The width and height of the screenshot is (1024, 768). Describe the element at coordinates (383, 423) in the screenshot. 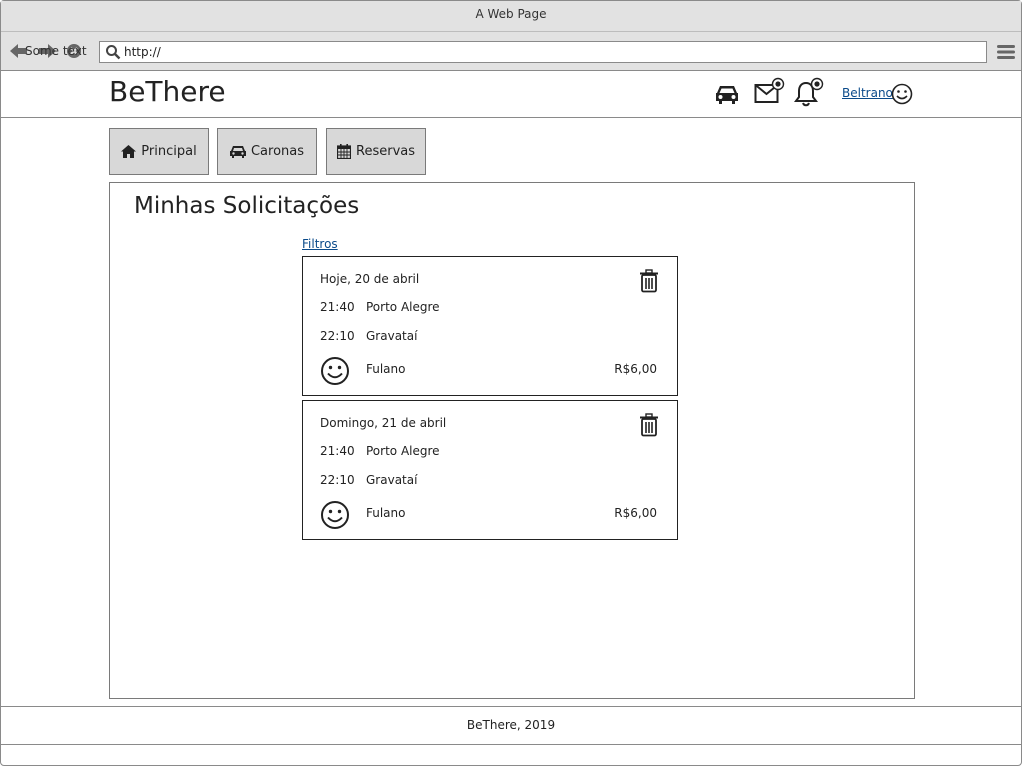

I see `request-date: Domingo, 21 de abril` at that location.